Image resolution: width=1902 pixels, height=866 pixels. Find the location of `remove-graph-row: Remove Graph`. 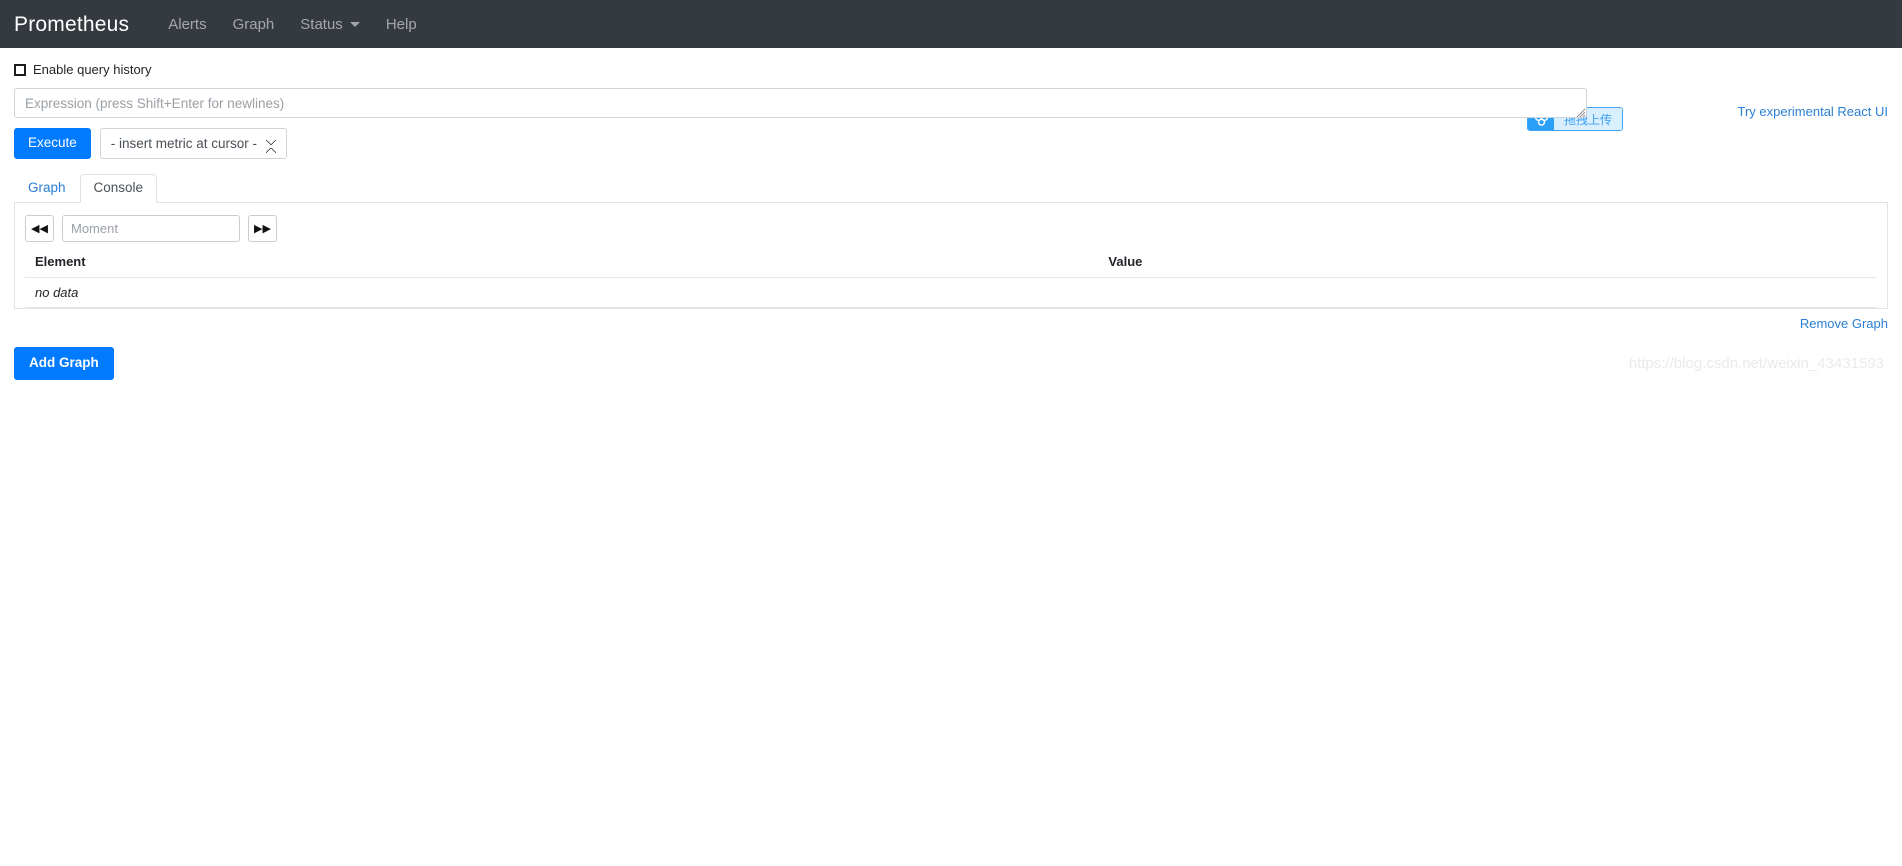

remove-graph-row: Remove Graph is located at coordinates (951, 324).